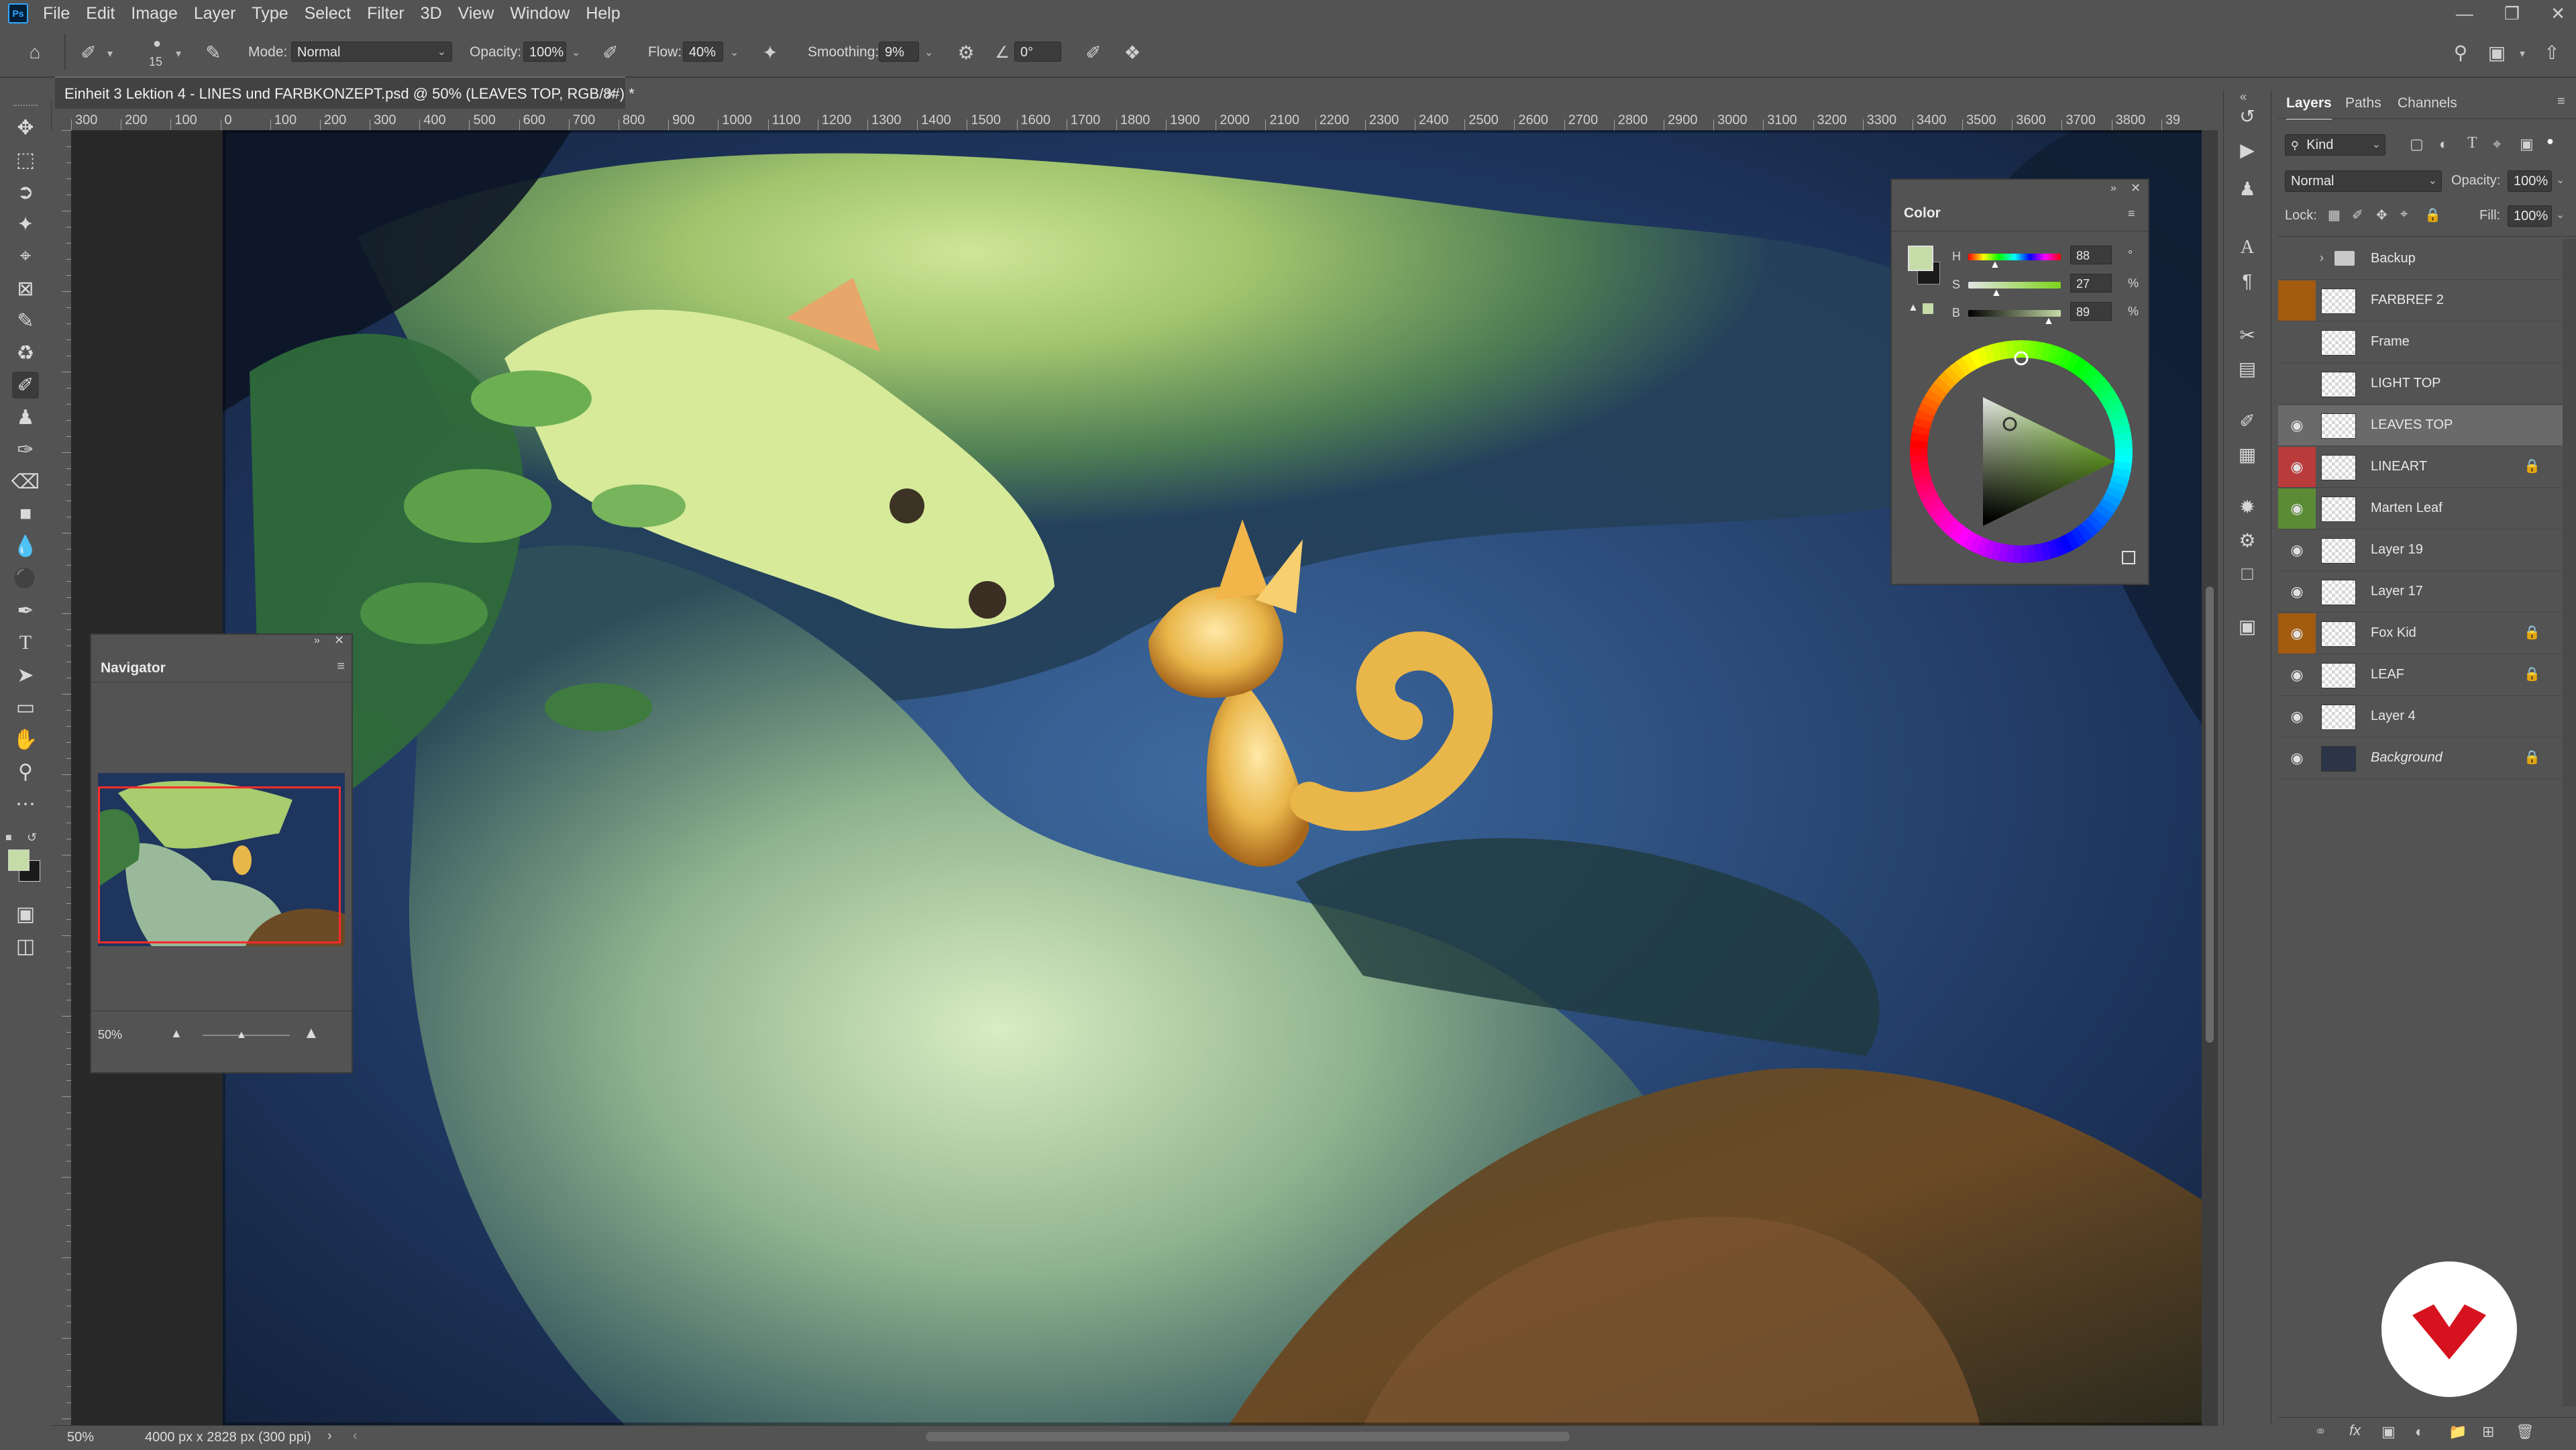 The width and height of the screenshot is (2576, 1450). I want to click on chevron-right-icon: ›, so click(329, 1437).